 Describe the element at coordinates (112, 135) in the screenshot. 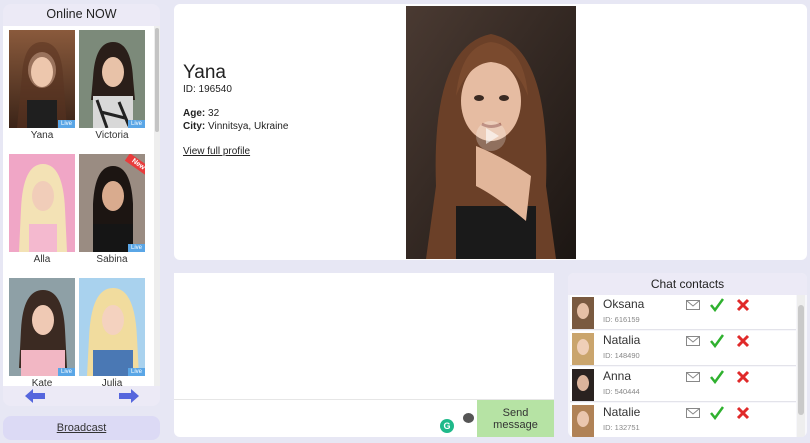

I see `online-card-name: Victoria` at that location.